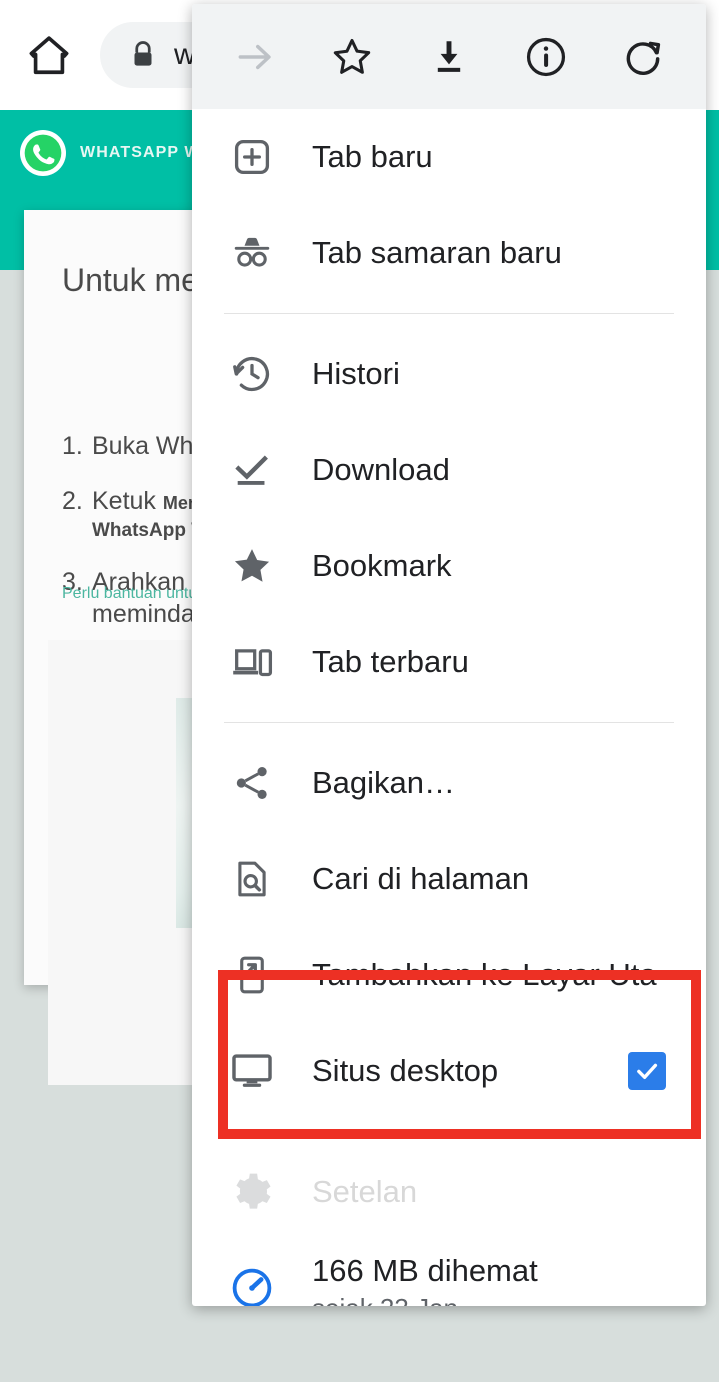 The height and width of the screenshot is (1382, 719). I want to click on menu-item-new-incognito-tab: Tab samaran baru, so click(449, 253).